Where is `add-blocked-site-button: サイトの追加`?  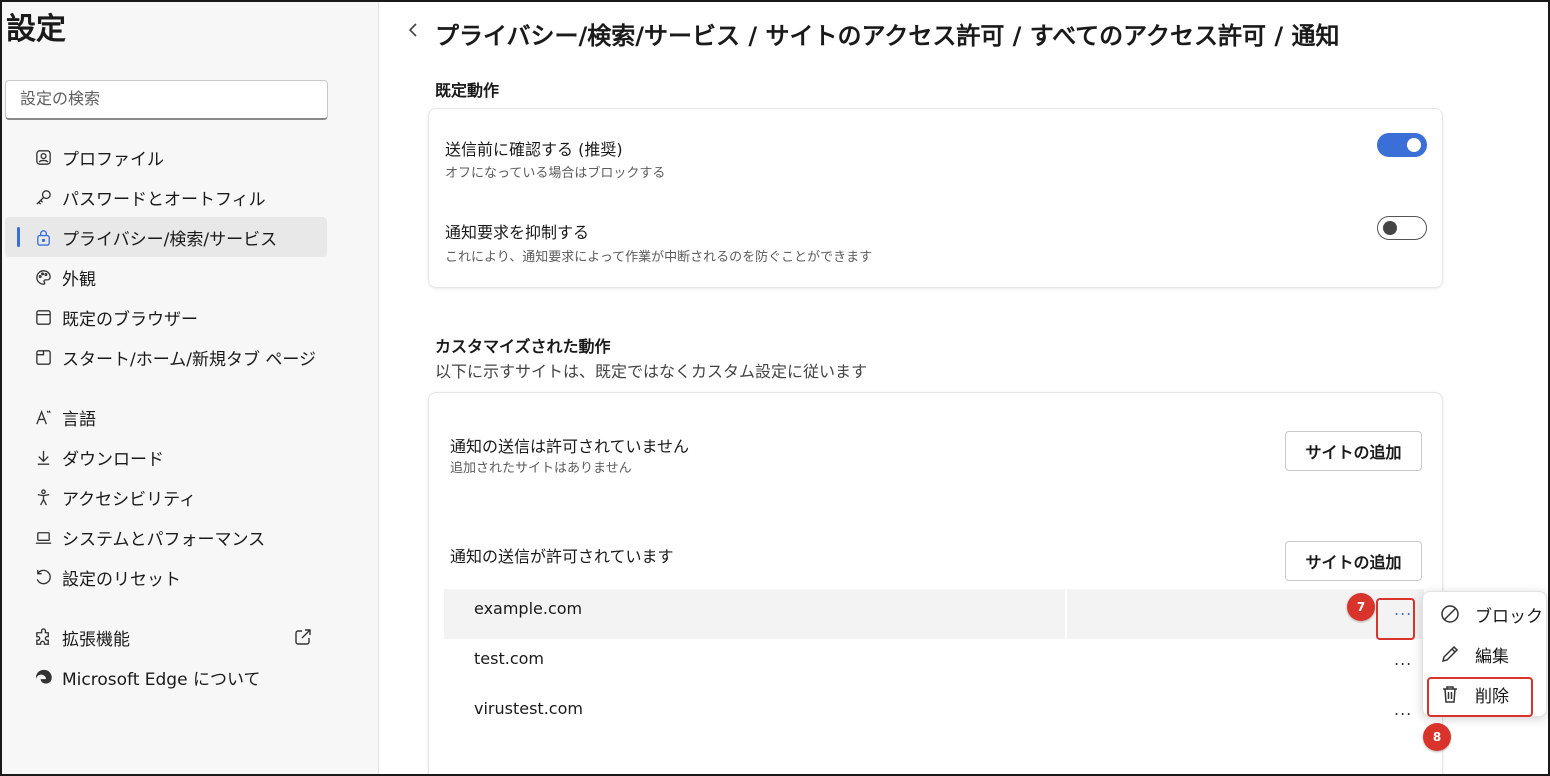 add-blocked-site-button: サイトの追加 is located at coordinates (1353, 451).